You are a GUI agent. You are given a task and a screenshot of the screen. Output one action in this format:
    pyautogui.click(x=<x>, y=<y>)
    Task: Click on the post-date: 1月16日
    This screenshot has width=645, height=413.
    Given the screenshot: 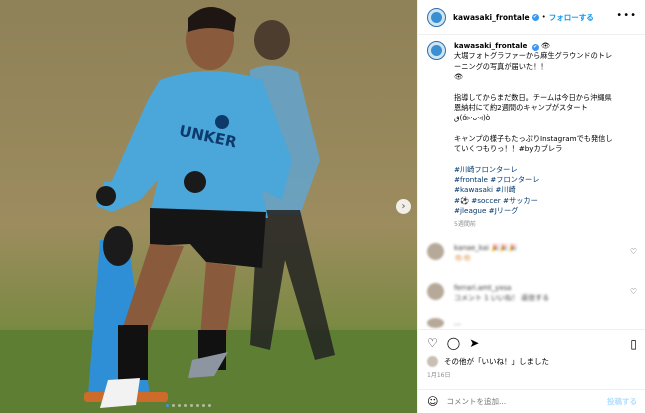 What is the action you would take?
    pyautogui.click(x=438, y=374)
    